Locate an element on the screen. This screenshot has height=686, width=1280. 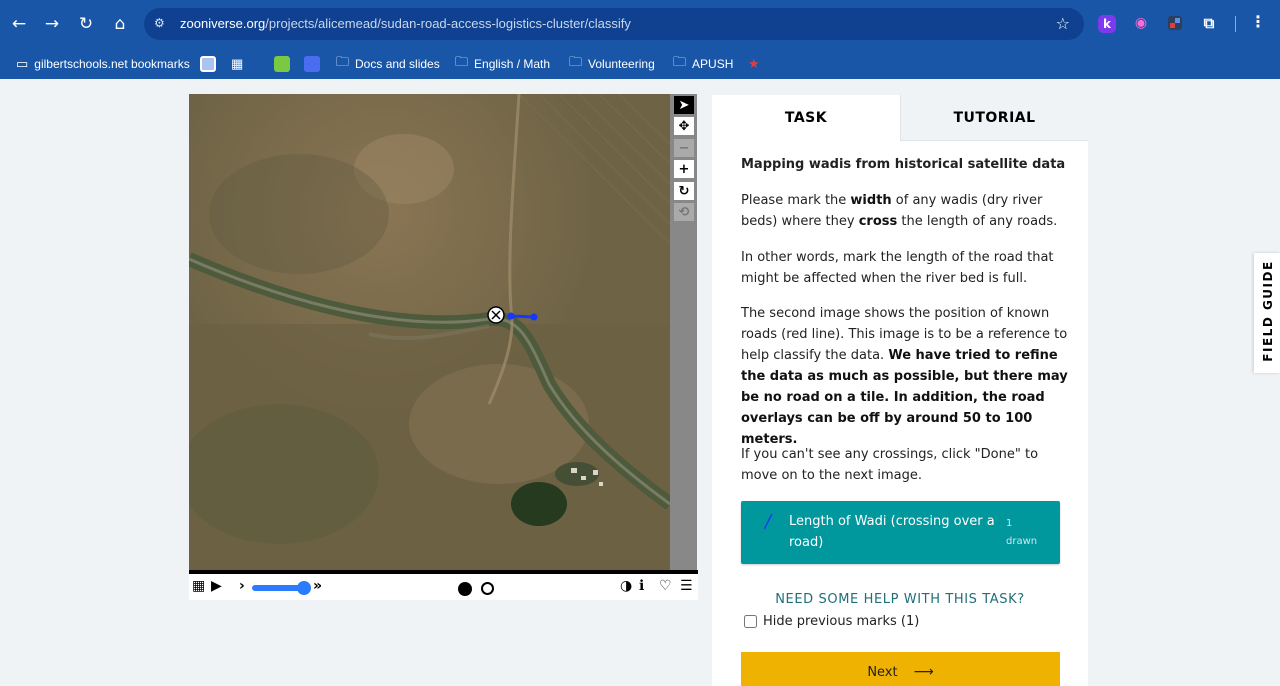
collections-list-icon: ☰ is located at coordinates (686, 586).